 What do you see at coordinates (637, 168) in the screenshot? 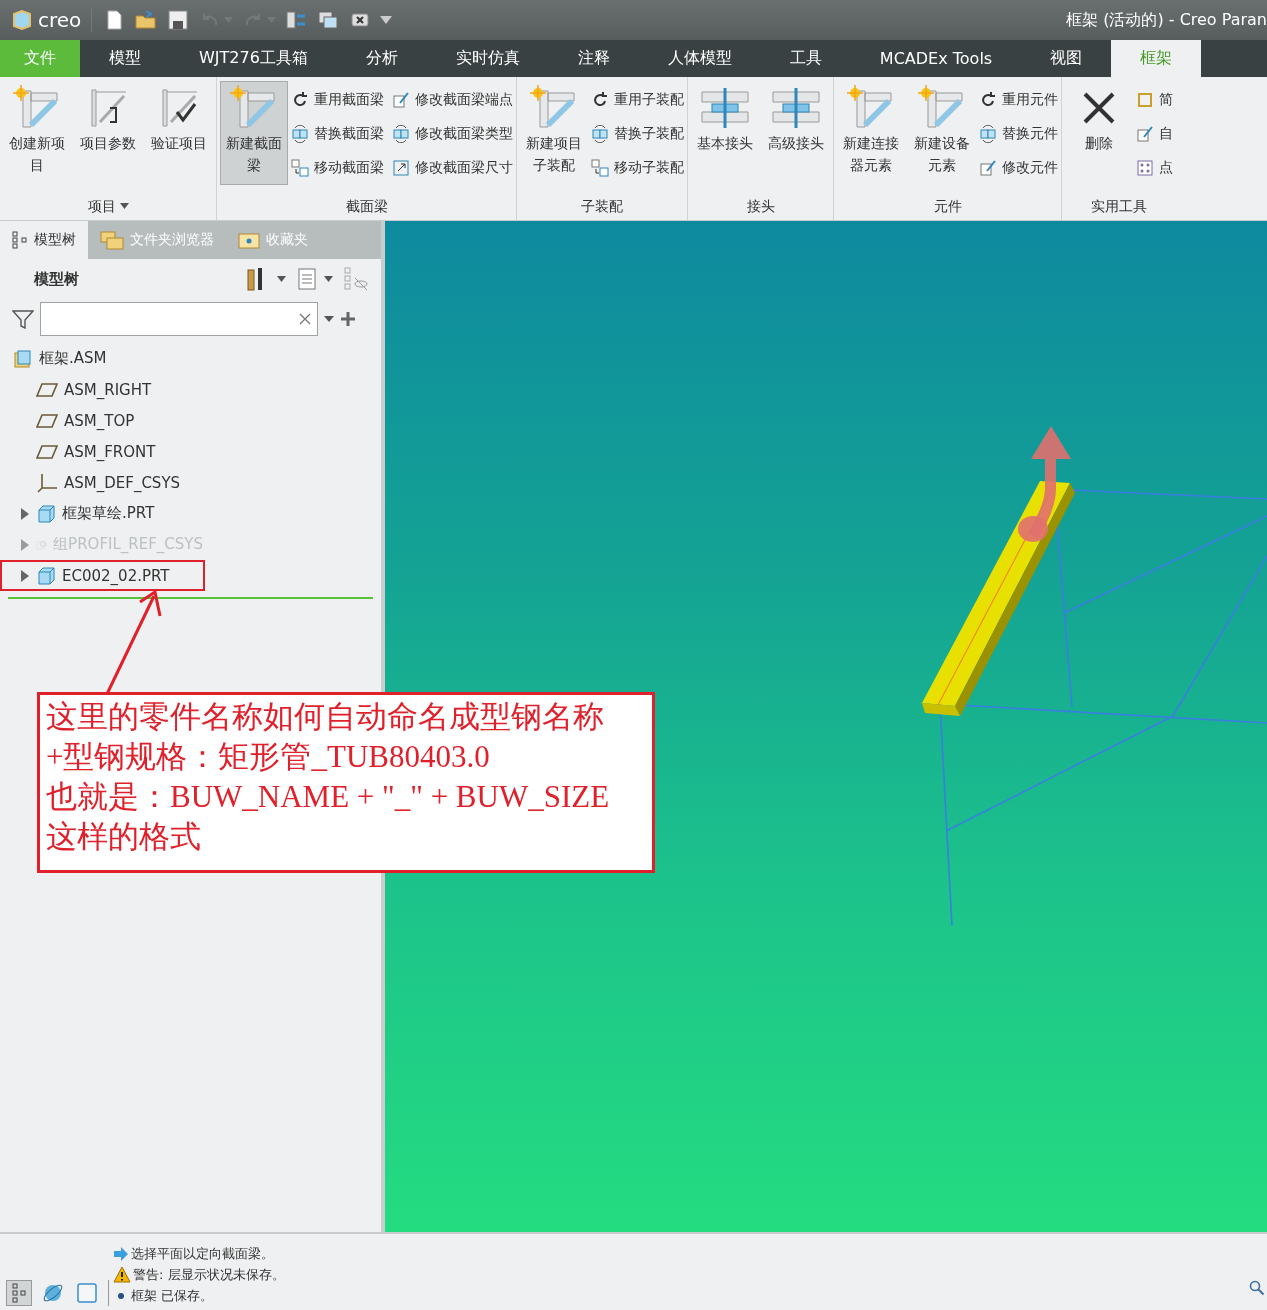
I see `ribbon-small-button: 移动子装配` at bounding box center [637, 168].